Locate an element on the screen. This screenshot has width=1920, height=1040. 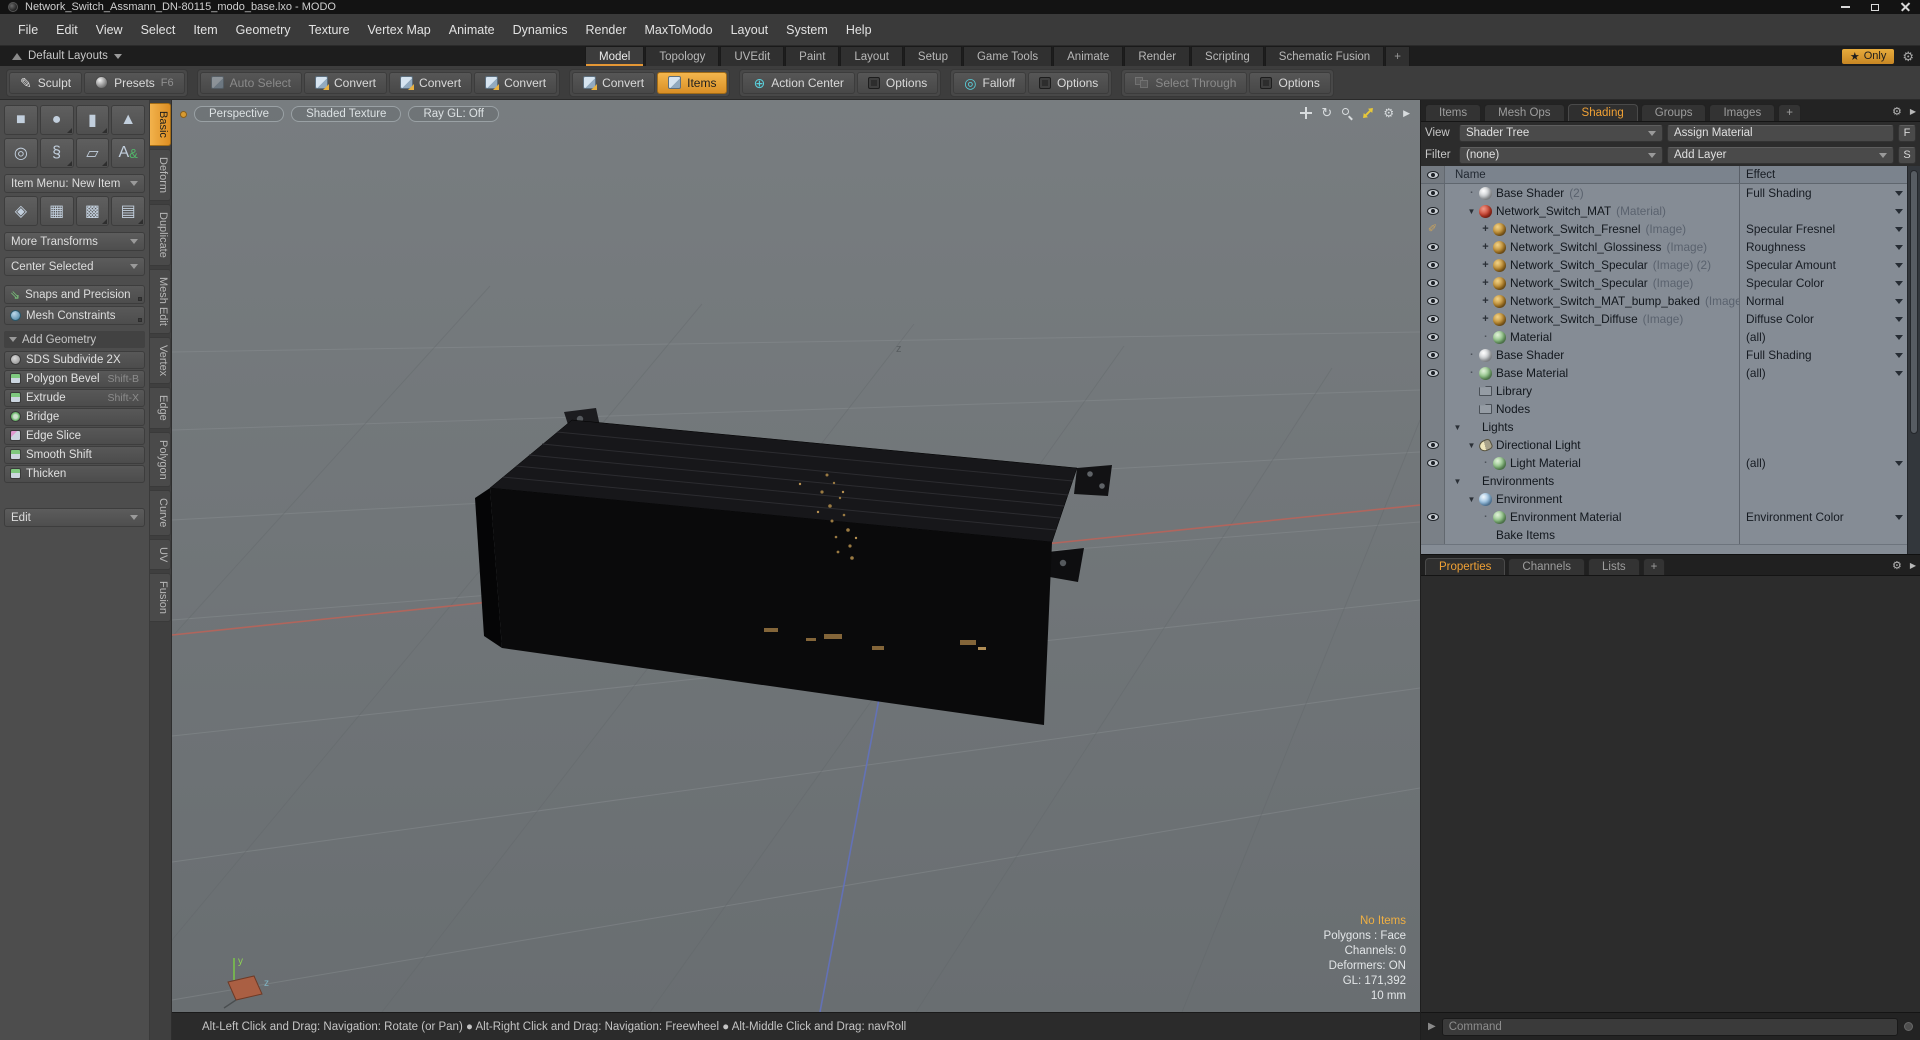
panel-tab-mesh-ops: Mesh Ops is located at coordinates (1524, 112).